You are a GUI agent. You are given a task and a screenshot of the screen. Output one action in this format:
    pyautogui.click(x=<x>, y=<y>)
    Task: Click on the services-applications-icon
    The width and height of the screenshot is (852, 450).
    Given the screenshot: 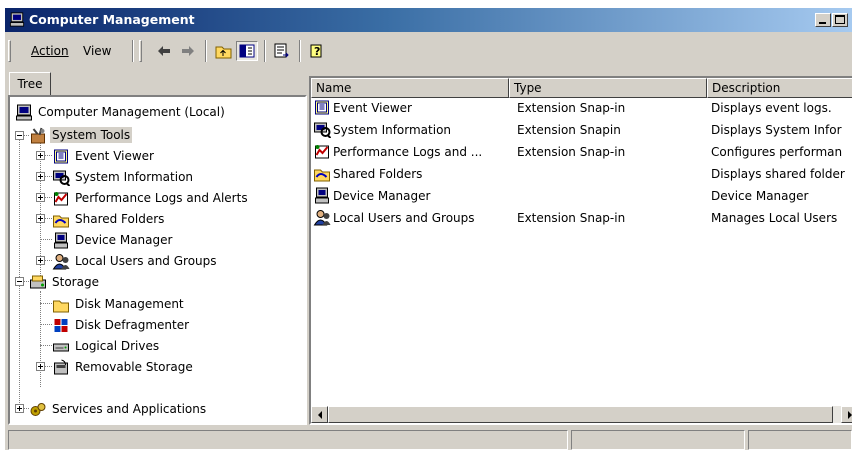 What is the action you would take?
    pyautogui.click(x=38, y=409)
    